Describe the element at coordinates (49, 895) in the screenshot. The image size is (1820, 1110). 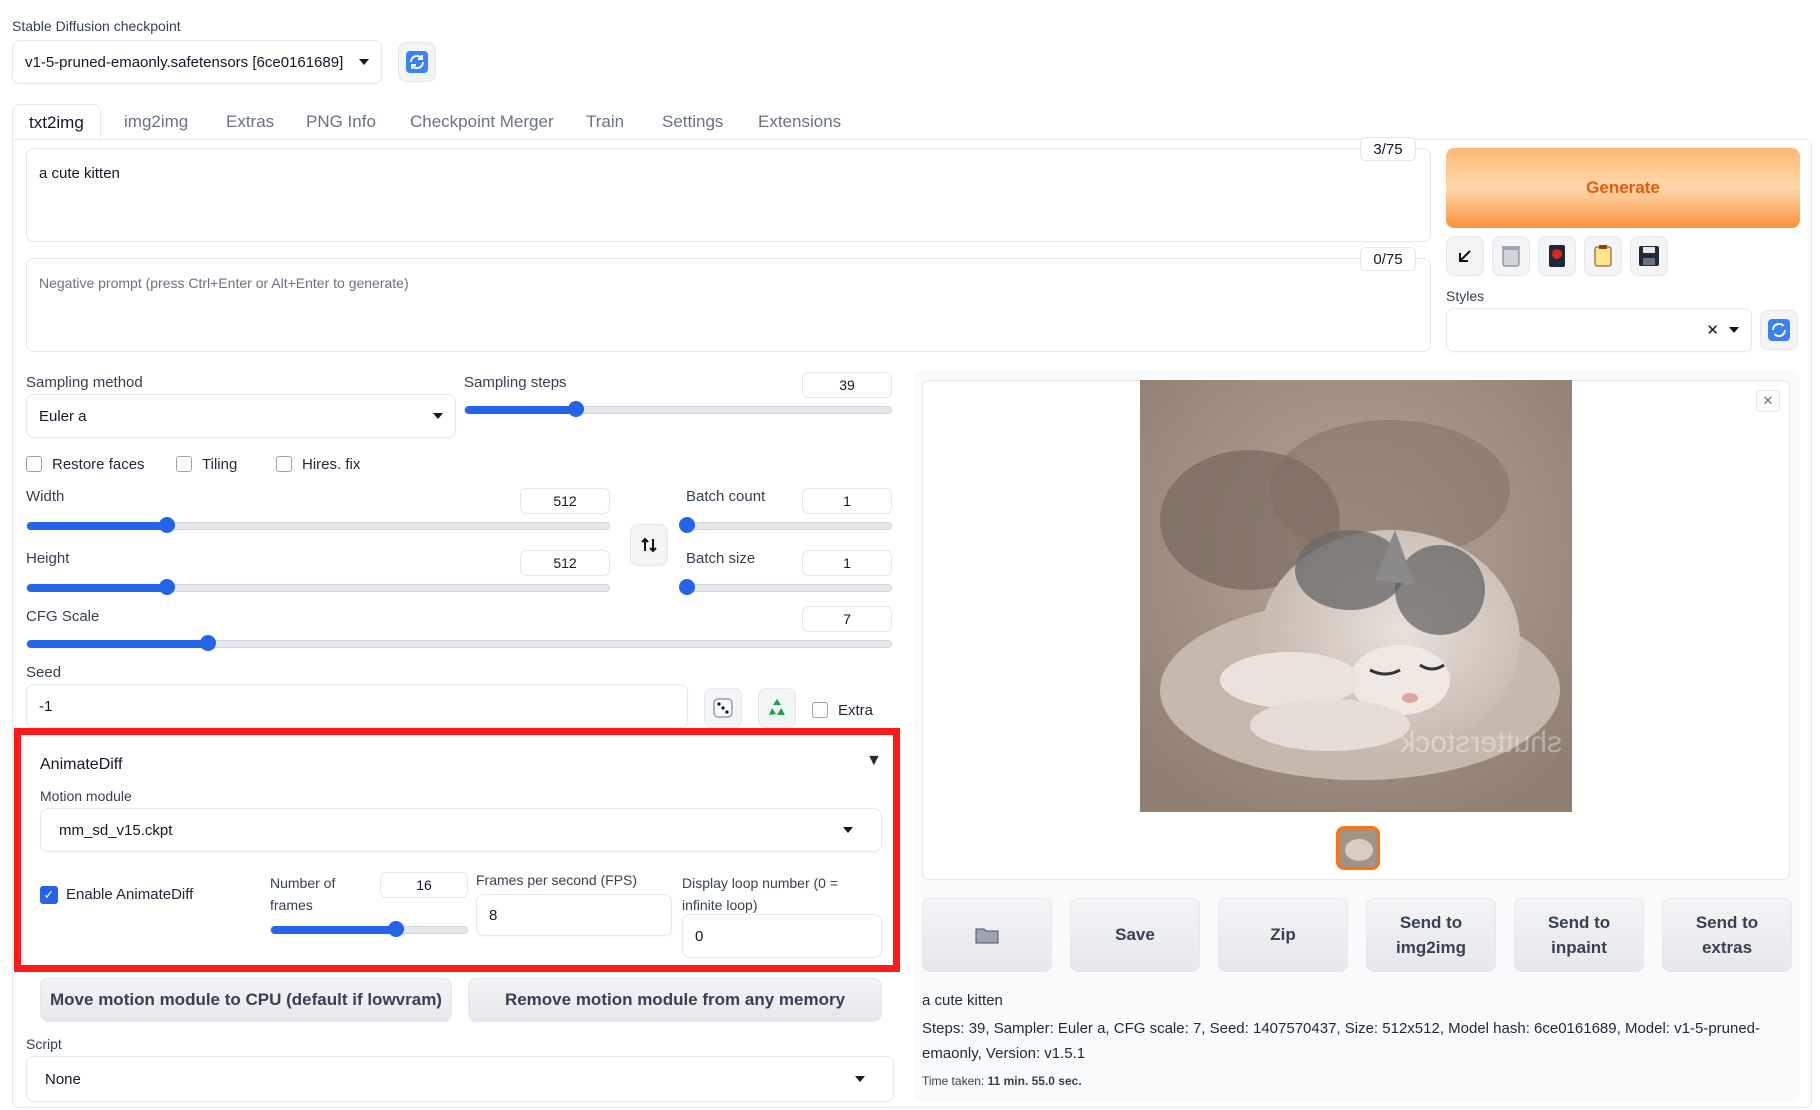
I see `enable-animatediff-checkbox: ✓` at that location.